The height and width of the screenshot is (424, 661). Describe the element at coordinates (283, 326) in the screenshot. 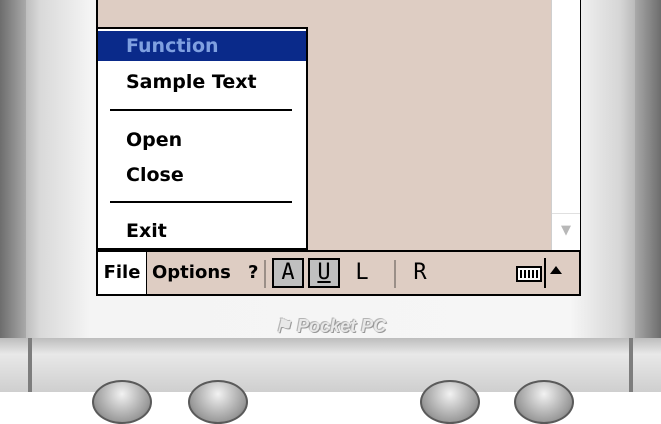

I see `windows-flag-icon: ⚑` at that location.